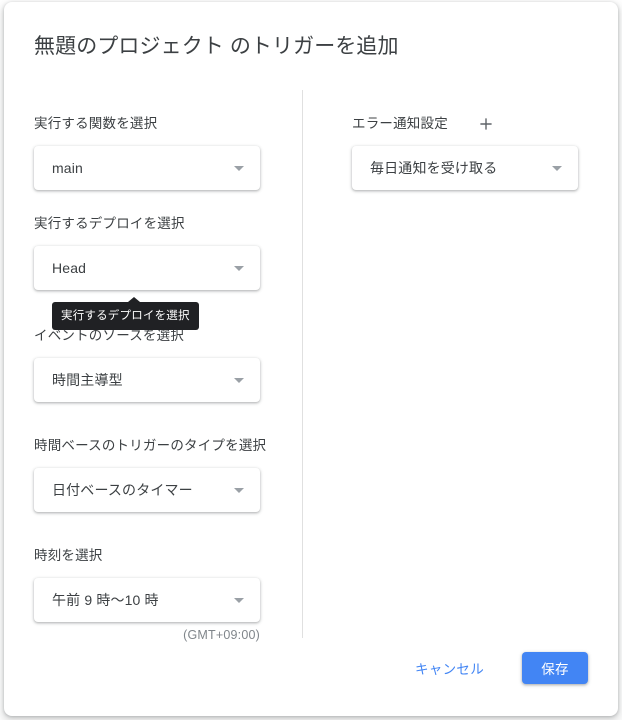 The height and width of the screenshot is (720, 622). Describe the element at coordinates (486, 124) in the screenshot. I see `plus-icon` at that location.